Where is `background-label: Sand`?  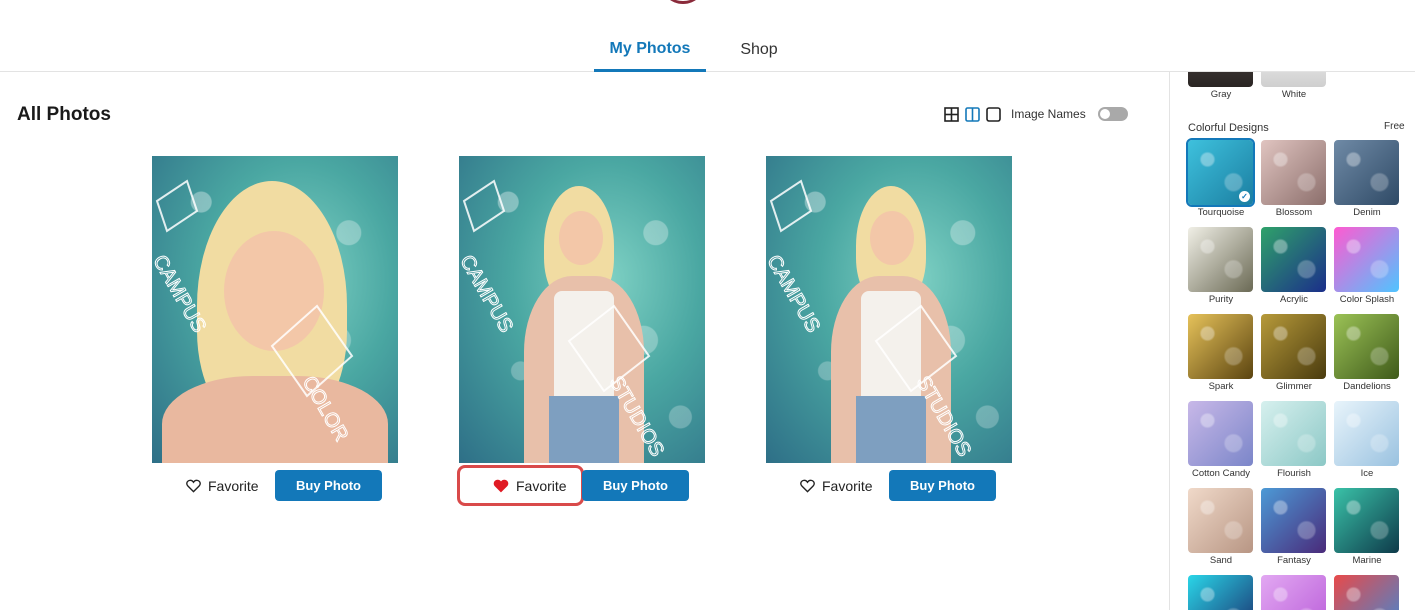 background-label: Sand is located at coordinates (1221, 560).